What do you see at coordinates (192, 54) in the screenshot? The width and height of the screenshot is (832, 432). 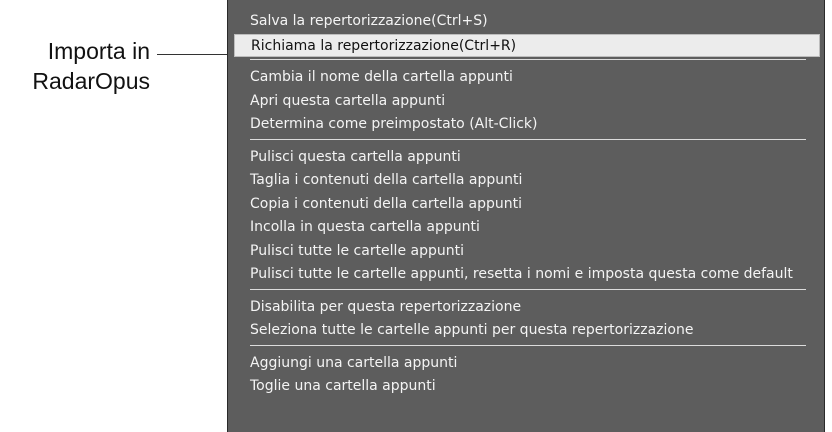 I see `callout-pointer-line` at bounding box center [192, 54].